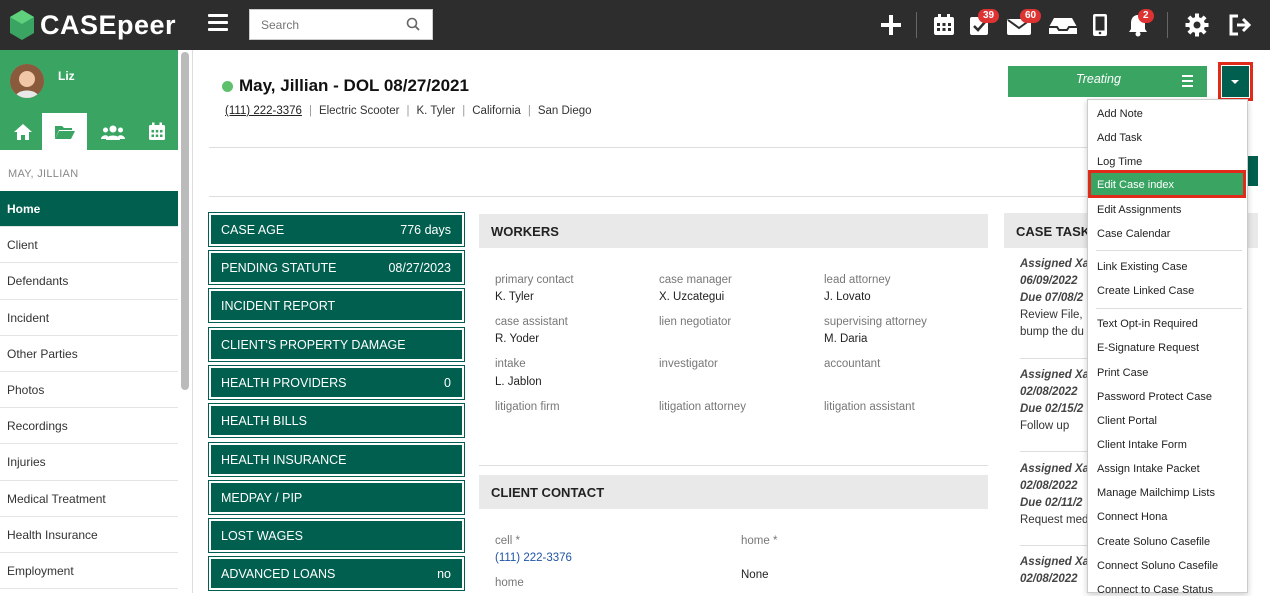  Describe the element at coordinates (263, 111) in the screenshot. I see `case-phone-link: (111) 222-3376` at that location.